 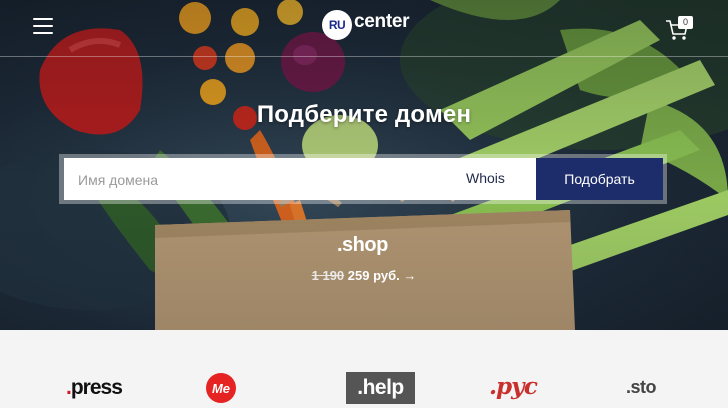 I want to click on rucenter-logo: RU center, so click(x=367, y=26).